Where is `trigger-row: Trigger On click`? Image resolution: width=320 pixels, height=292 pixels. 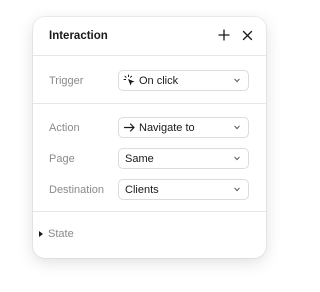 trigger-row: Trigger On click is located at coordinates (149, 81).